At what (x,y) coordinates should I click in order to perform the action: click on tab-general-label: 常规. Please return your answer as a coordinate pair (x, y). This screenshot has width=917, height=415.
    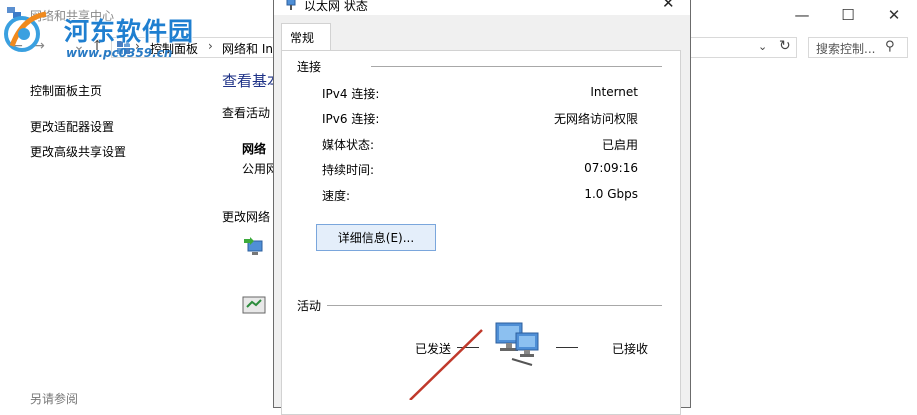
    Looking at the image, I should click on (302, 38).